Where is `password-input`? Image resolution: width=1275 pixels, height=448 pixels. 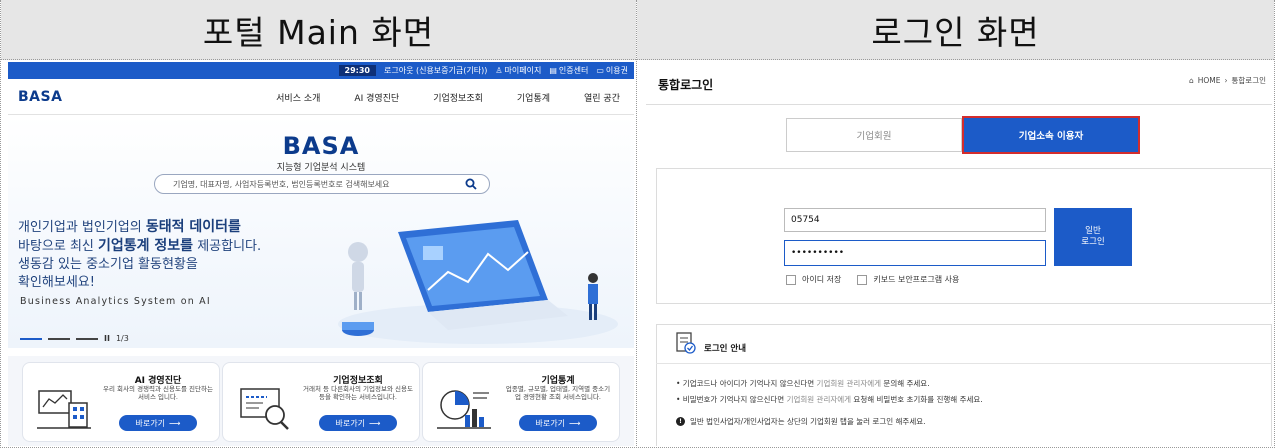
password-input is located at coordinates (915, 253).